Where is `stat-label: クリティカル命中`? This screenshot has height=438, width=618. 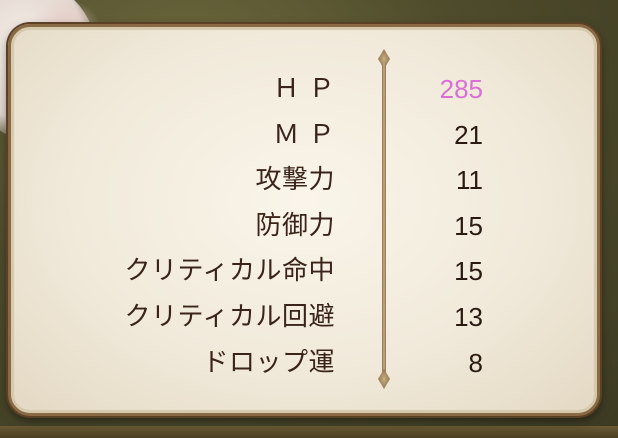
stat-label: クリティカル命中 is located at coordinates (229, 271).